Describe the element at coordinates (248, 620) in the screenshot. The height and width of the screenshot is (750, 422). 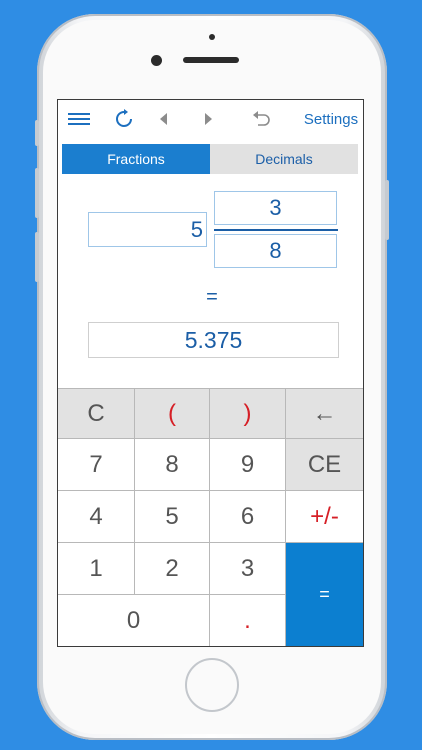
I see `decimal-point-button: .` at that location.